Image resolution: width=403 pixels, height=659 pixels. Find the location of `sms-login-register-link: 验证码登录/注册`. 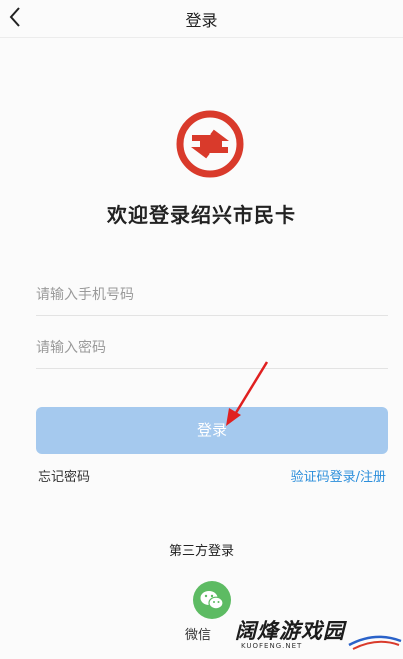

sms-login-register-link: 验证码登录/注册 is located at coordinates (338, 475).